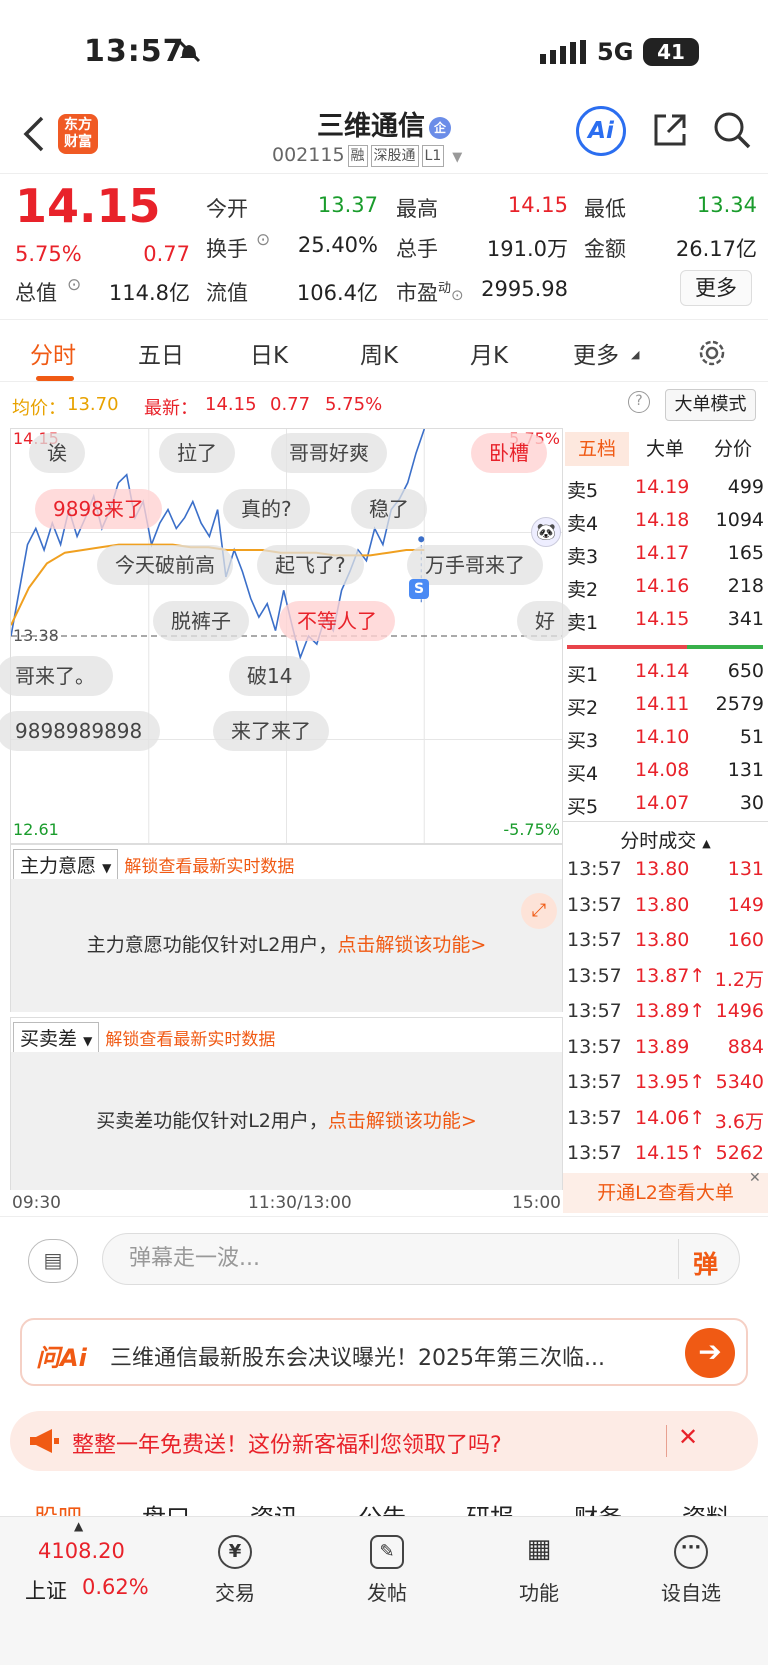 This screenshot has width=768, height=1665. What do you see at coordinates (739, 979) in the screenshot?
I see `trade-volume: 1.2万` at bounding box center [739, 979].